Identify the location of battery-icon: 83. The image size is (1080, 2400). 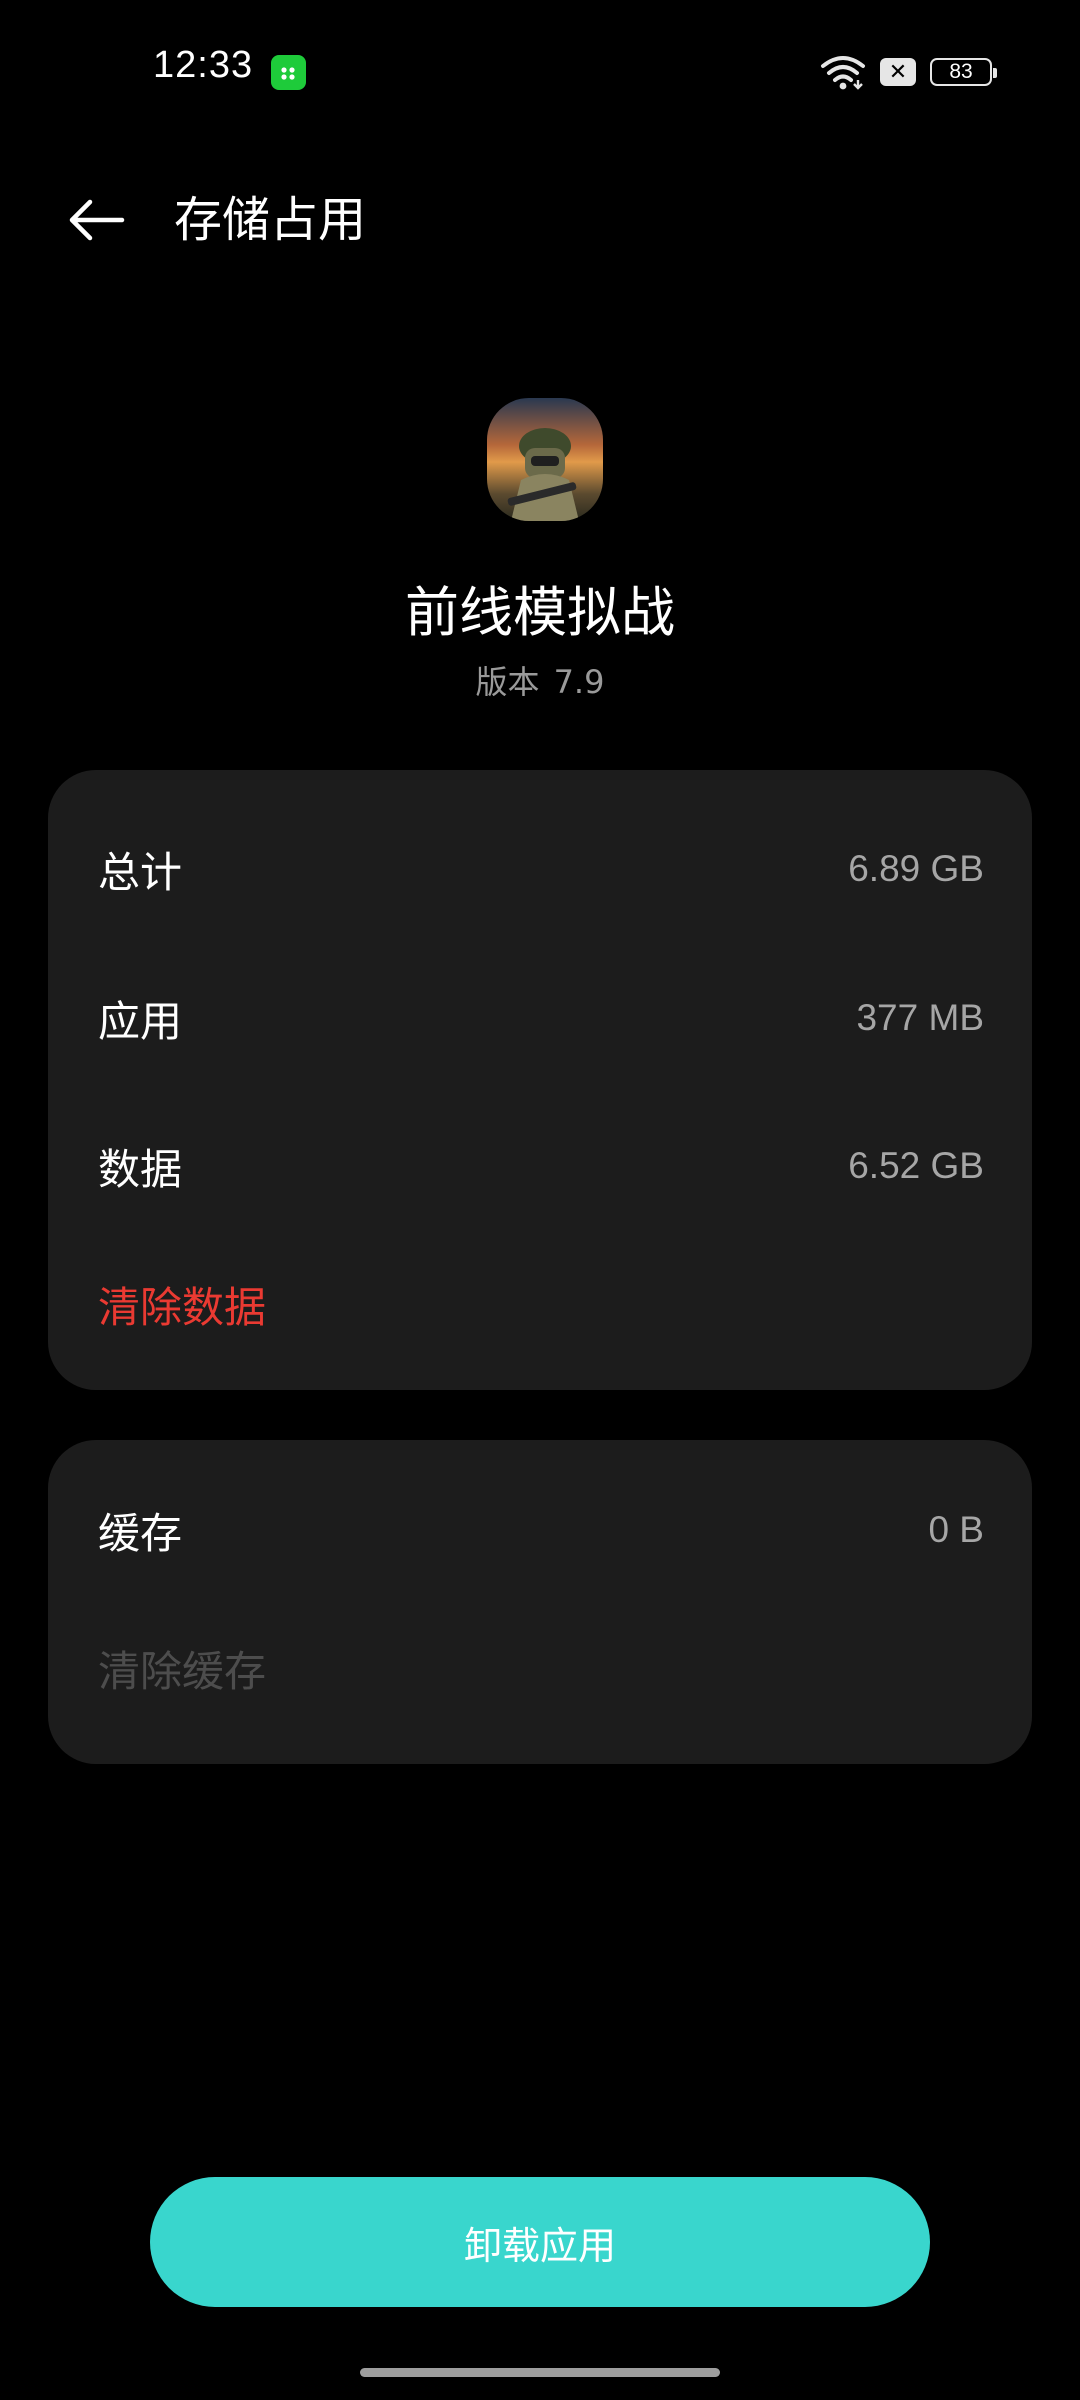
(963, 72).